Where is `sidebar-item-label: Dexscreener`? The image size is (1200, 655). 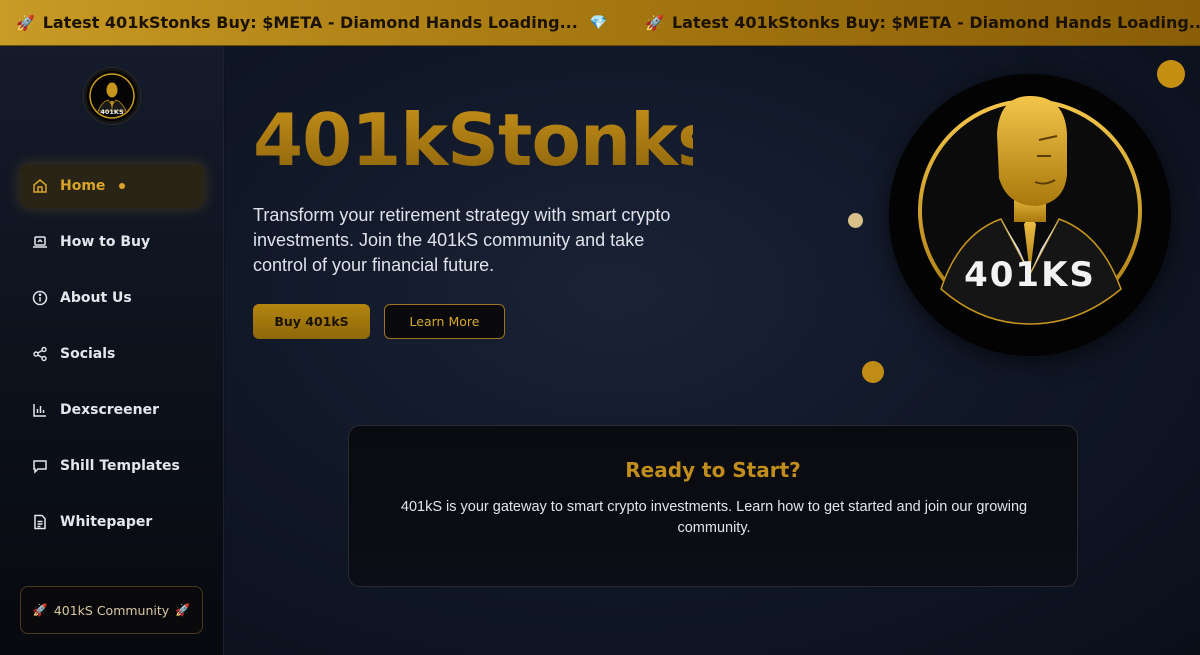 sidebar-item-label: Dexscreener is located at coordinates (110, 410).